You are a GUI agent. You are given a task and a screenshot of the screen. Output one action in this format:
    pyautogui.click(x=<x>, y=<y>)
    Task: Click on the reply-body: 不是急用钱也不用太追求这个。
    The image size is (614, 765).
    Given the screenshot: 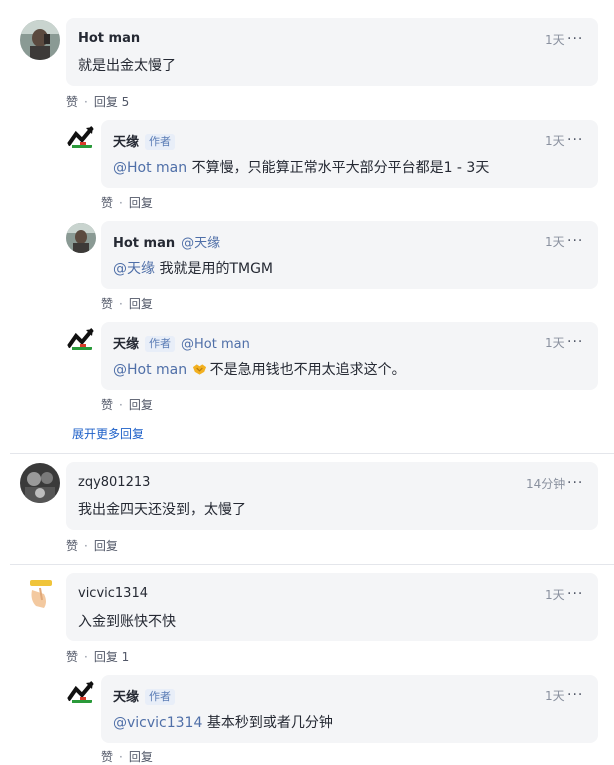 What is the action you would take?
    pyautogui.click(x=307, y=370)
    